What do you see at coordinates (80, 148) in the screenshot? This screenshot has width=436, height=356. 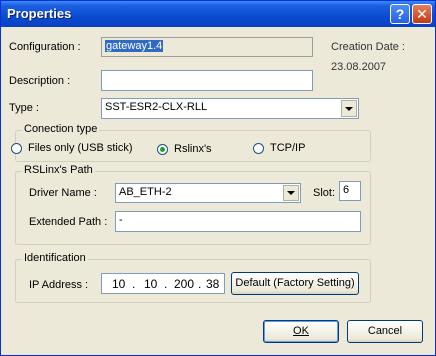 I see `radio-files-only-label: Files only (USB stick)` at bounding box center [80, 148].